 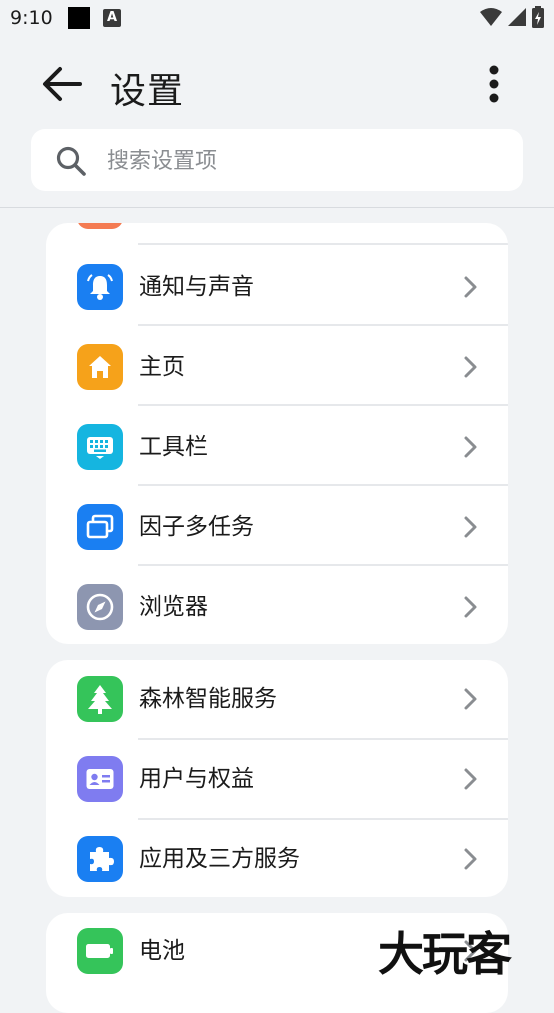 I want to click on settings-item-label: 浏览器, so click(x=173, y=607).